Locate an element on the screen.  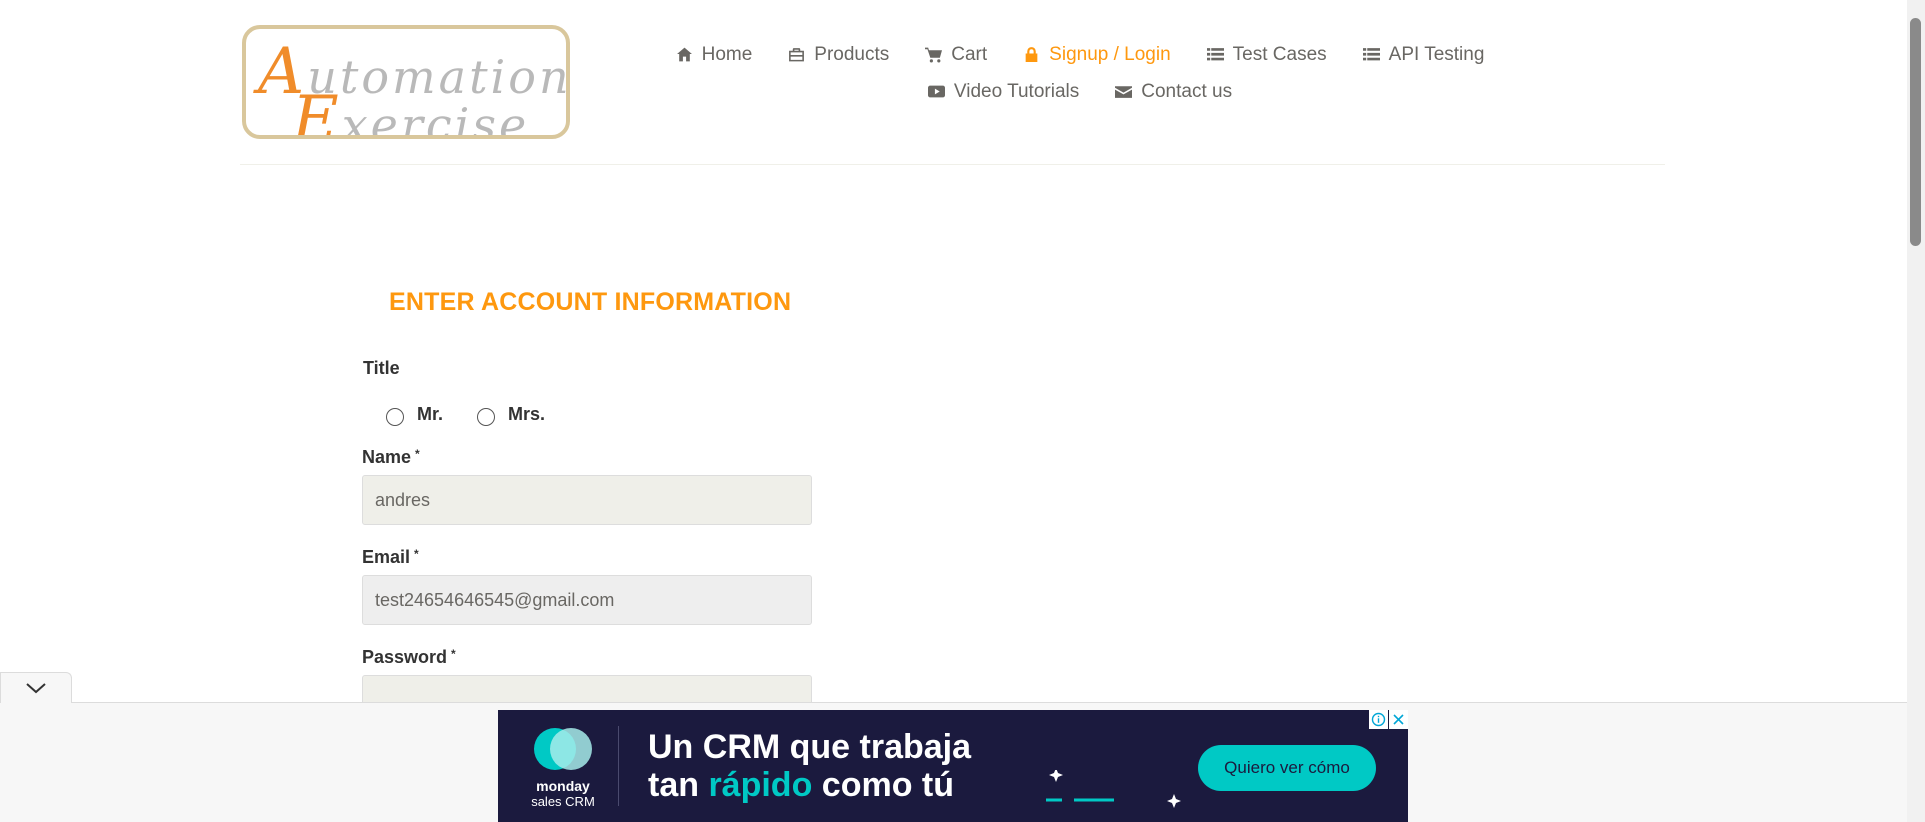
nav-test-cases-label: Test Cases is located at coordinates (1279, 54).